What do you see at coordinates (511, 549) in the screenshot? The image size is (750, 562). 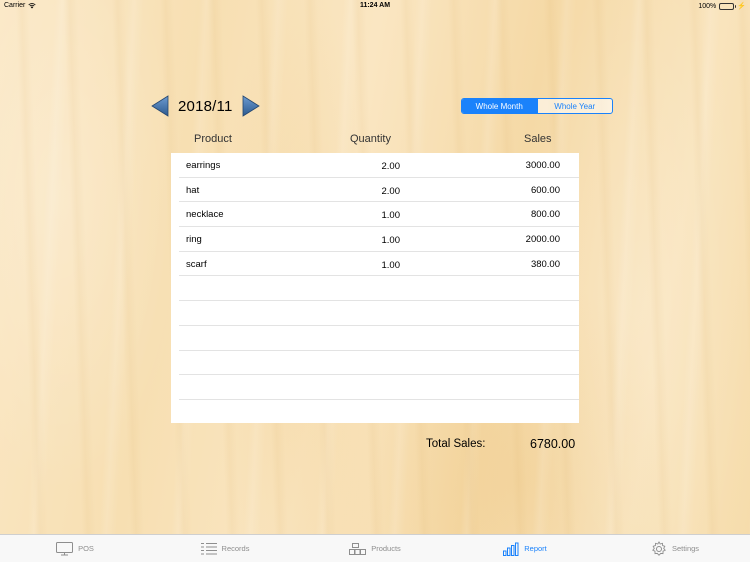 I see `bar-chart-icon` at bounding box center [511, 549].